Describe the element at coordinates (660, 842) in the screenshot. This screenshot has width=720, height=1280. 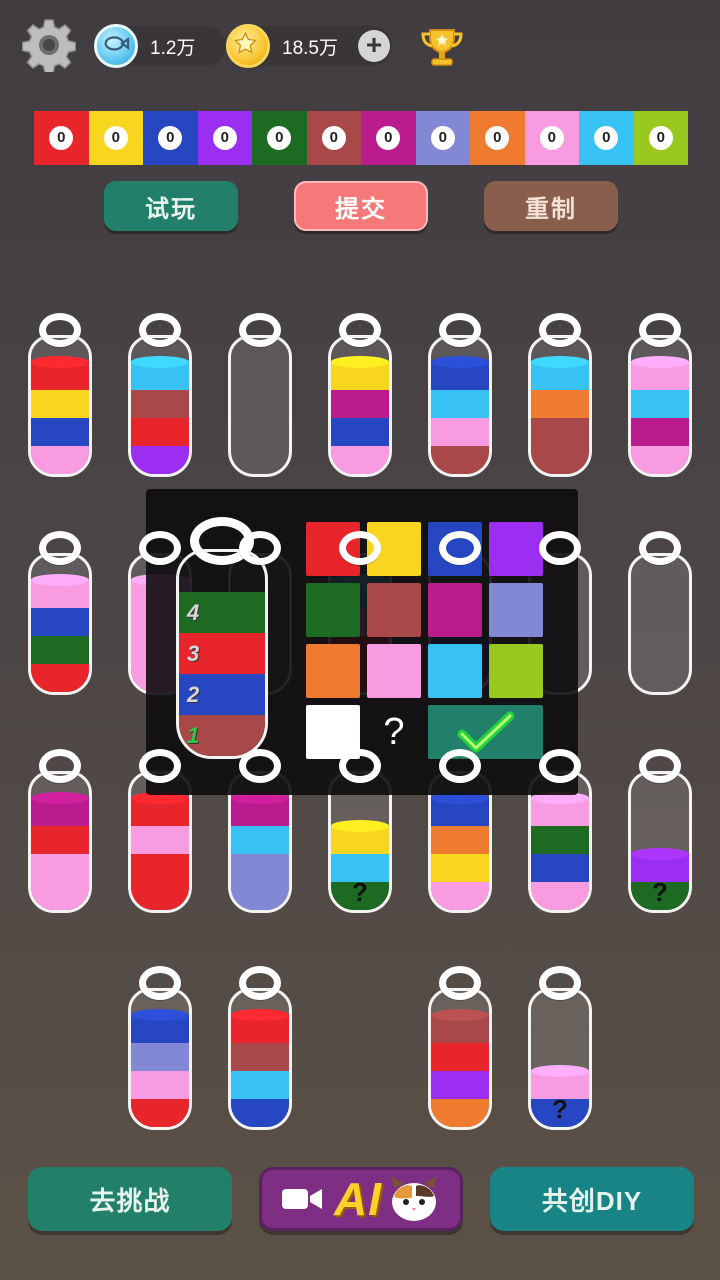
I see `bottle-glass: ?` at that location.